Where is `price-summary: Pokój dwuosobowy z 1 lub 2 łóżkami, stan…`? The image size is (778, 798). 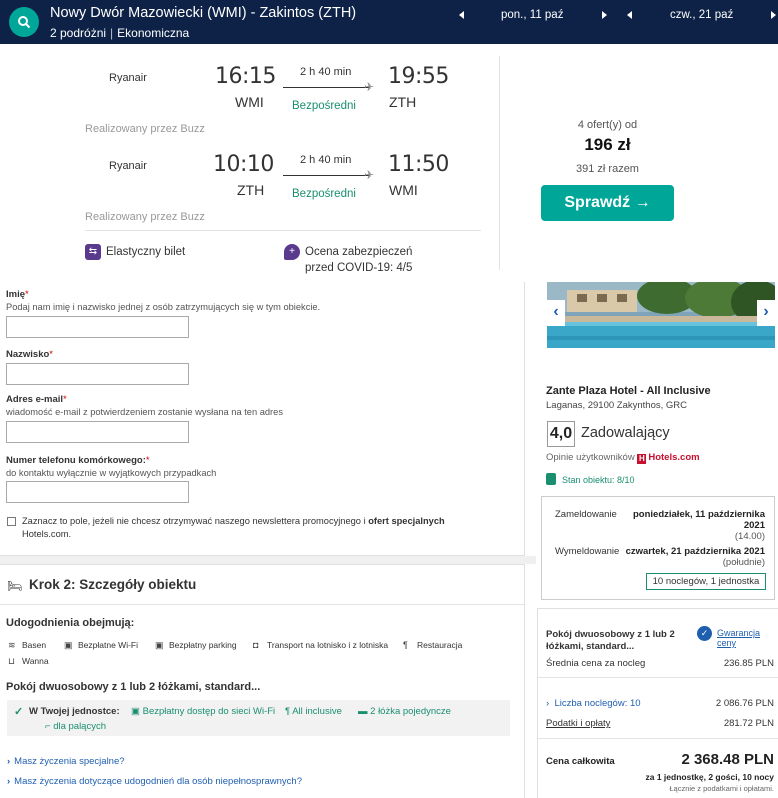
price-summary: Pokój dwuosobowy z 1 lub 2 łóżkami, stan… is located at coordinates (657, 703).